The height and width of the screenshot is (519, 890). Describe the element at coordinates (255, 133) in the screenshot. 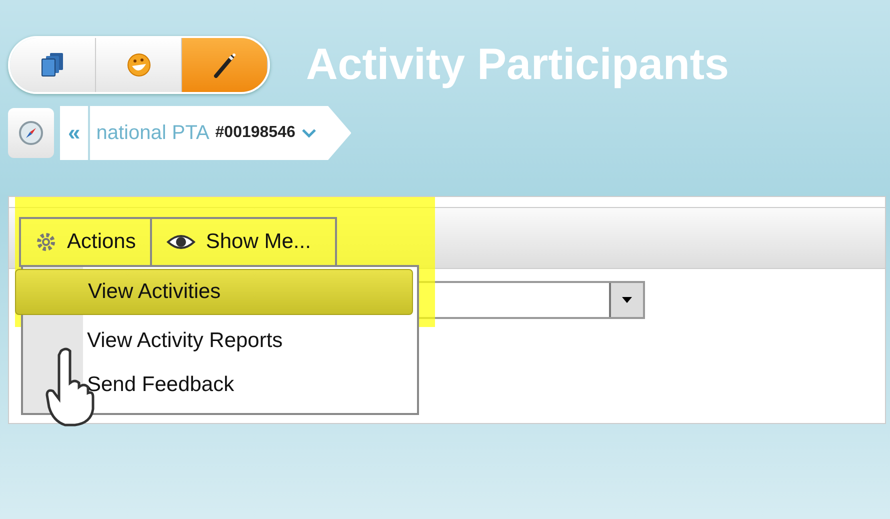

I see `record-number: #00198546` at that location.